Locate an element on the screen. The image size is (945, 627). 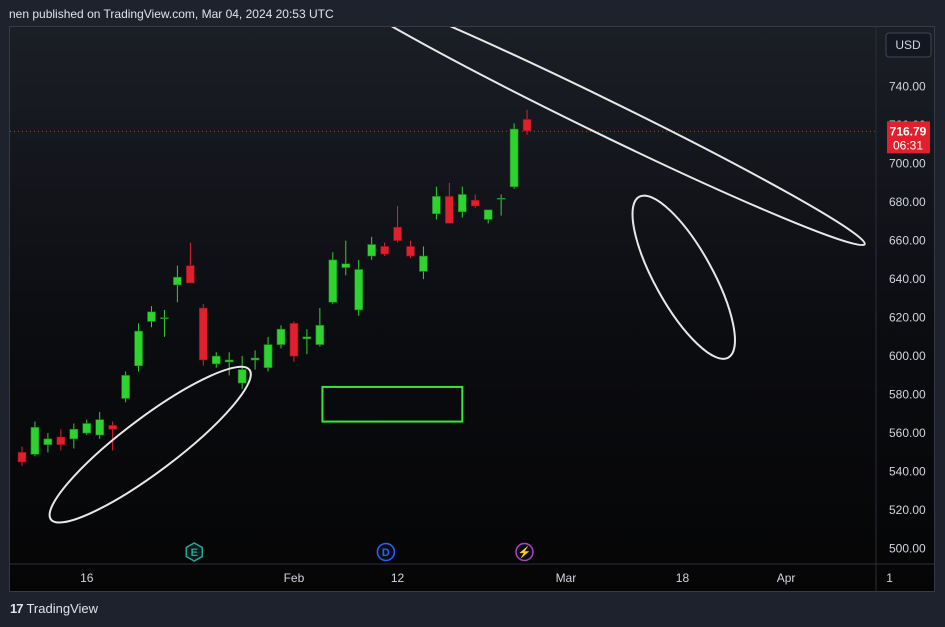
svg-text: E is located at coordinates (194, 553).